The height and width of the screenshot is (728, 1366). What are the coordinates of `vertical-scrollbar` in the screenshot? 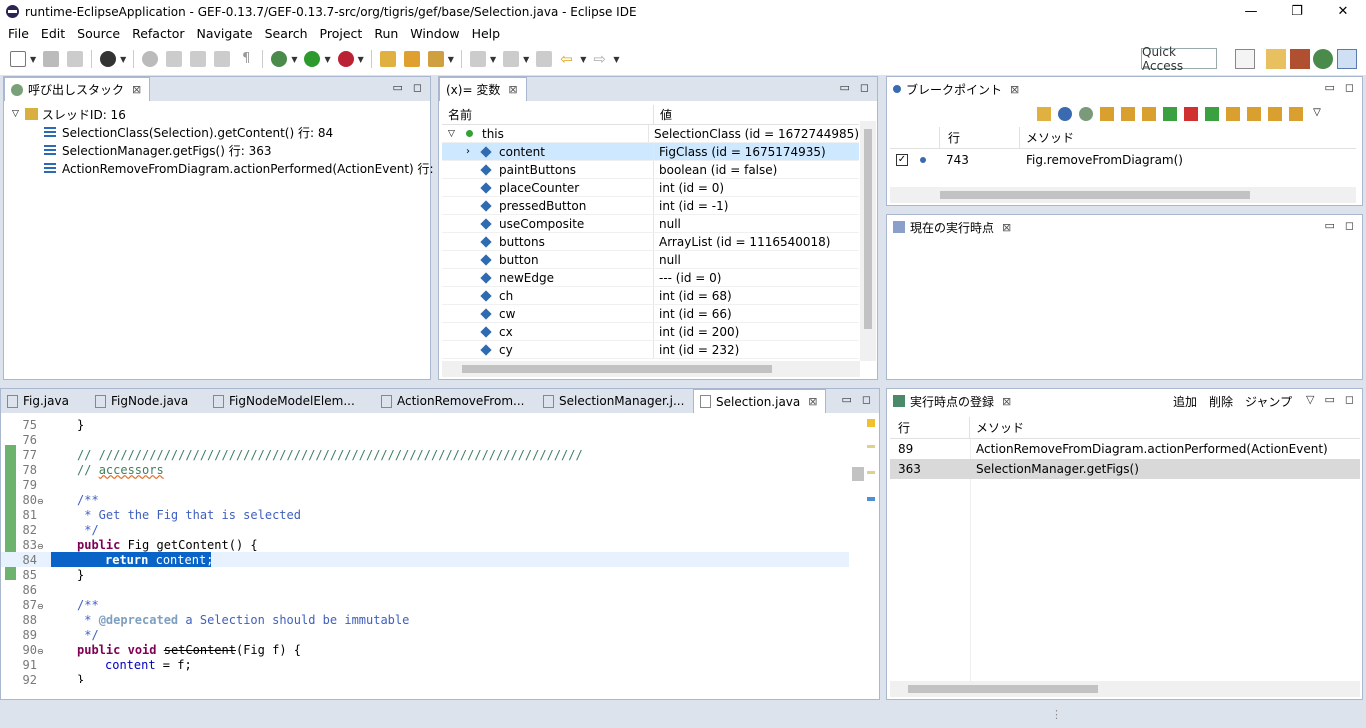 It's located at (868, 241).